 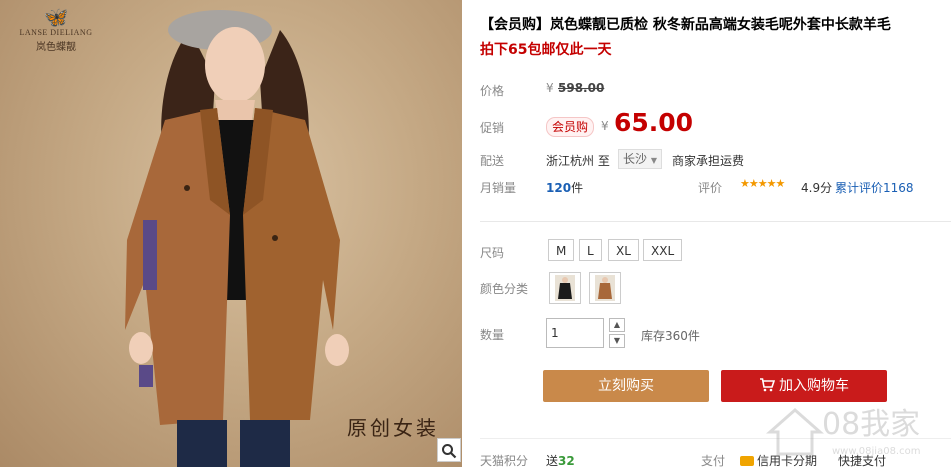 What do you see at coordinates (623, 250) in the screenshot?
I see `size-option-xl: XL` at bounding box center [623, 250].